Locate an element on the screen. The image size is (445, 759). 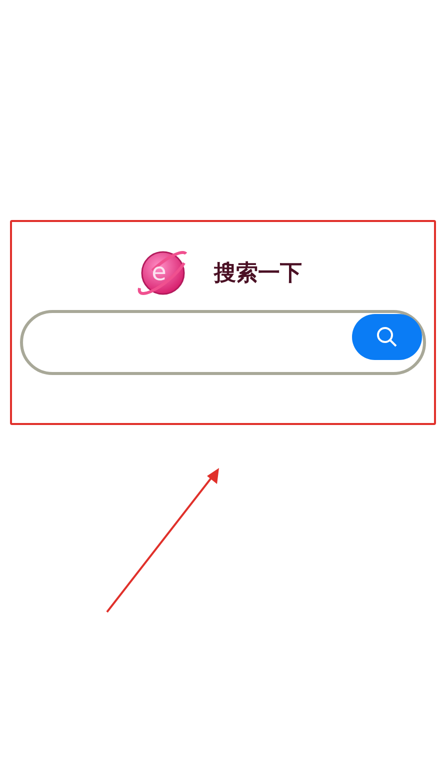
search-button is located at coordinates (387, 337).